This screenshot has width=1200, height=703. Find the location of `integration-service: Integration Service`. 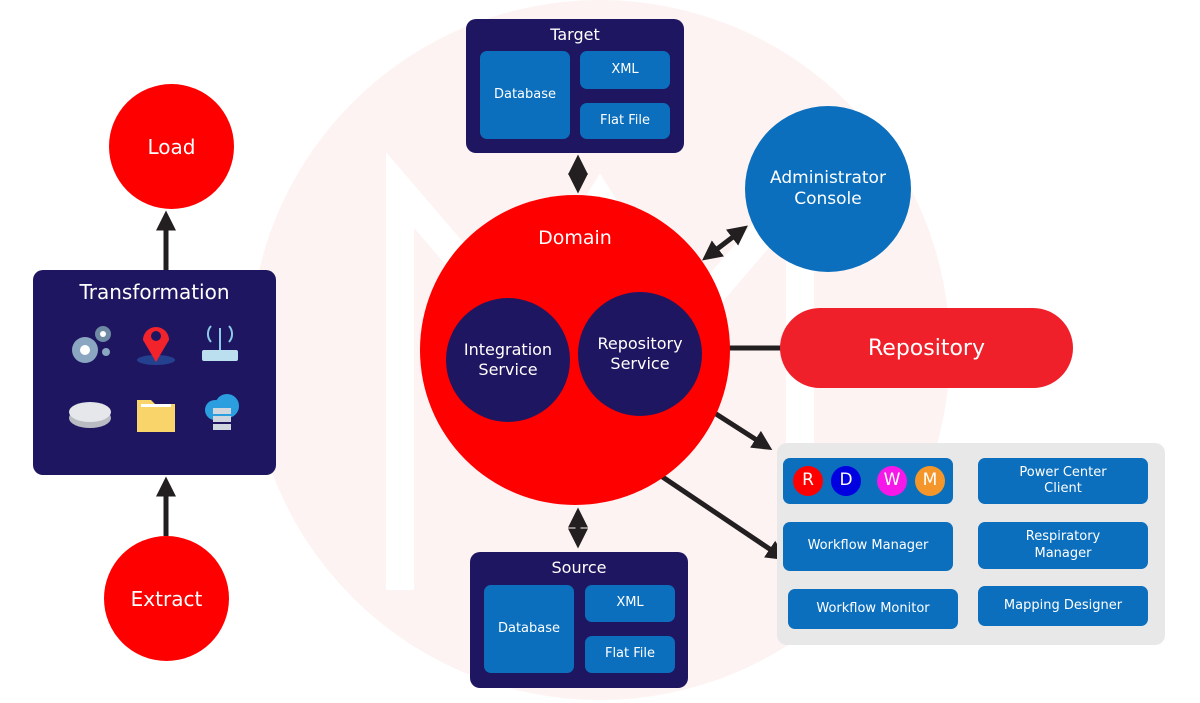

integration-service: Integration Service is located at coordinates (508, 360).